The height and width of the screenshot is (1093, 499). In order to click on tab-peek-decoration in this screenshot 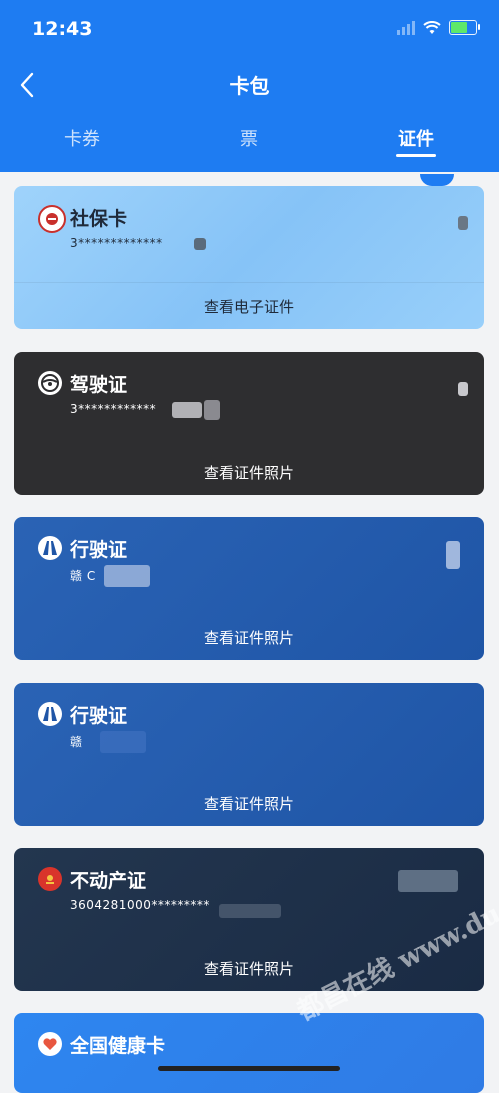, I will do `click(437, 180)`.